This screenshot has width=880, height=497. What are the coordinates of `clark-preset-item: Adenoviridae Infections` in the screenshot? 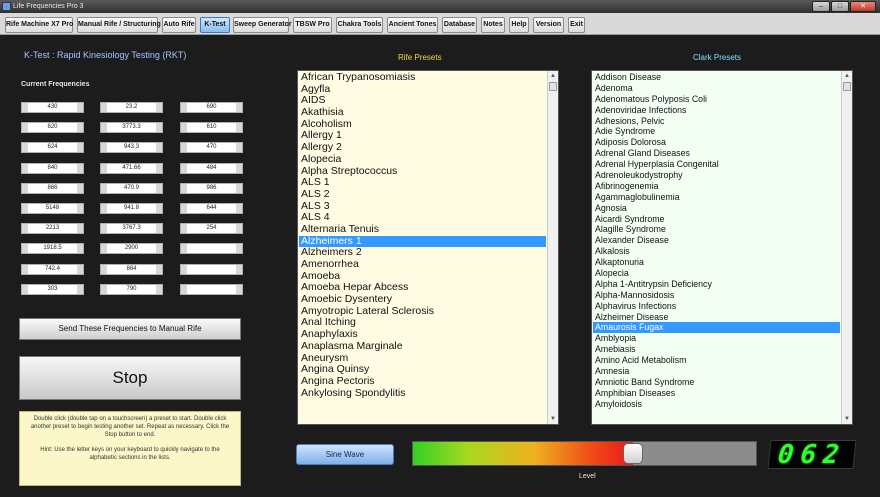 It's located at (716, 110).